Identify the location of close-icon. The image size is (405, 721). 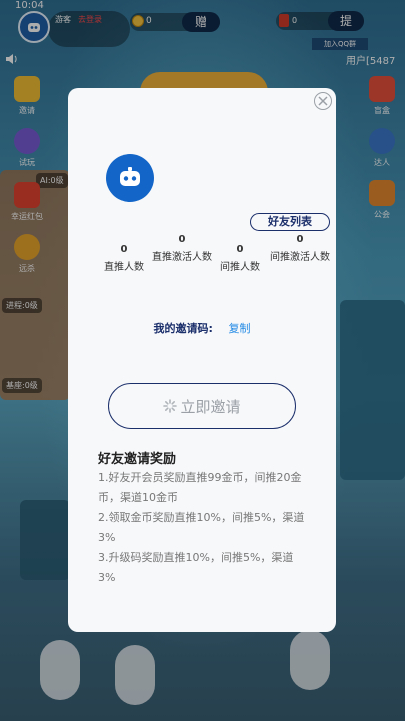
(323, 101).